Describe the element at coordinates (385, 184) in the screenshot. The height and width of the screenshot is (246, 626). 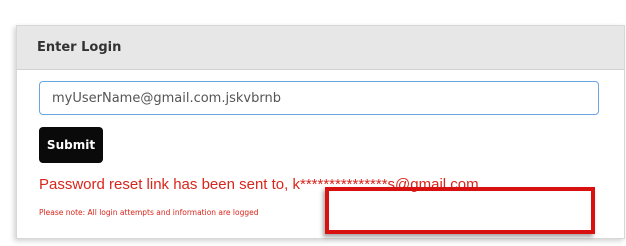
I see `masked-email: k***************s@gmail.com` at that location.